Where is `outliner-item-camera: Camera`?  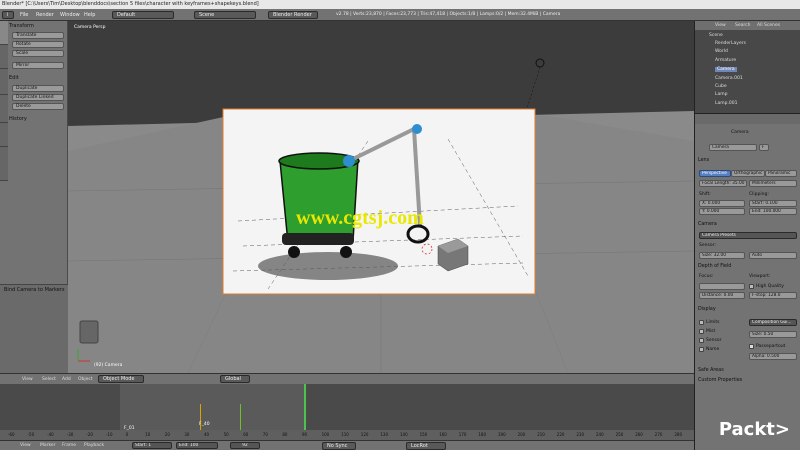
outliner-item-camera: Camera is located at coordinates (726, 69).